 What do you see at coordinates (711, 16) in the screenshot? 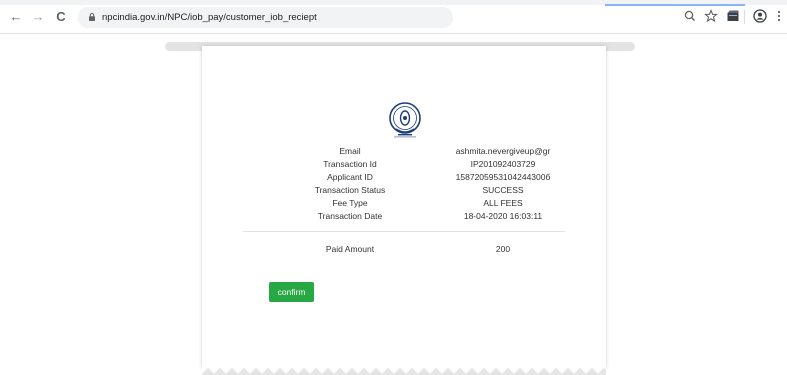
I see `star-icon` at bounding box center [711, 16].